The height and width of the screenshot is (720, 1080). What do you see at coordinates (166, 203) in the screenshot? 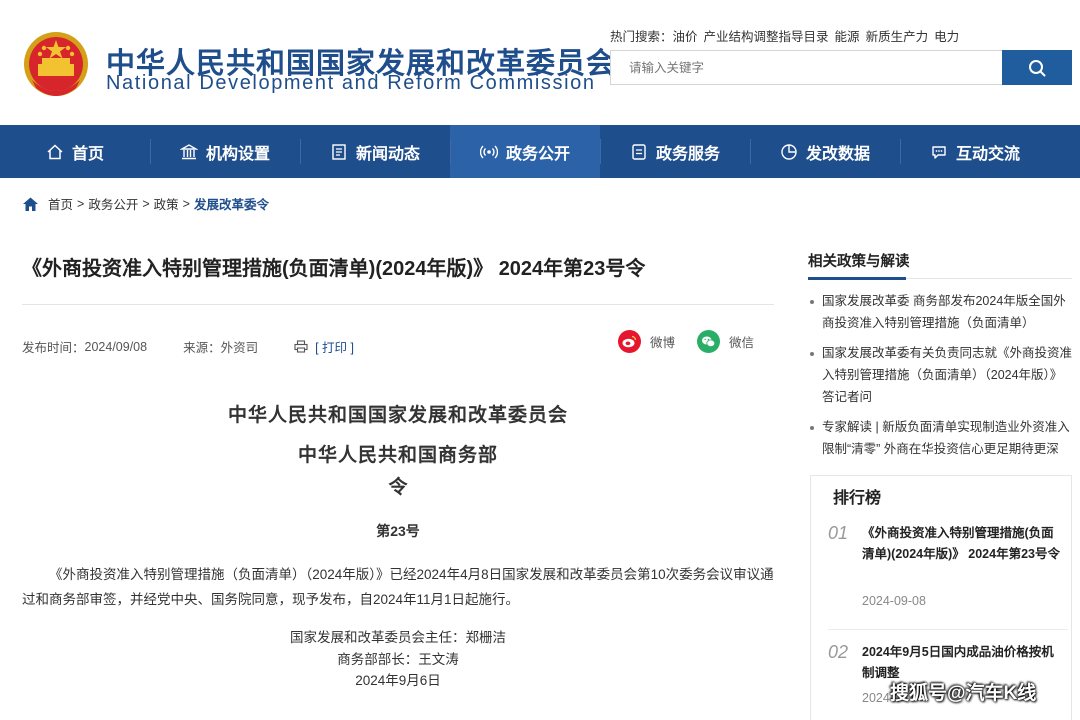
I see `breadcrumb-item: 政策` at bounding box center [166, 203].